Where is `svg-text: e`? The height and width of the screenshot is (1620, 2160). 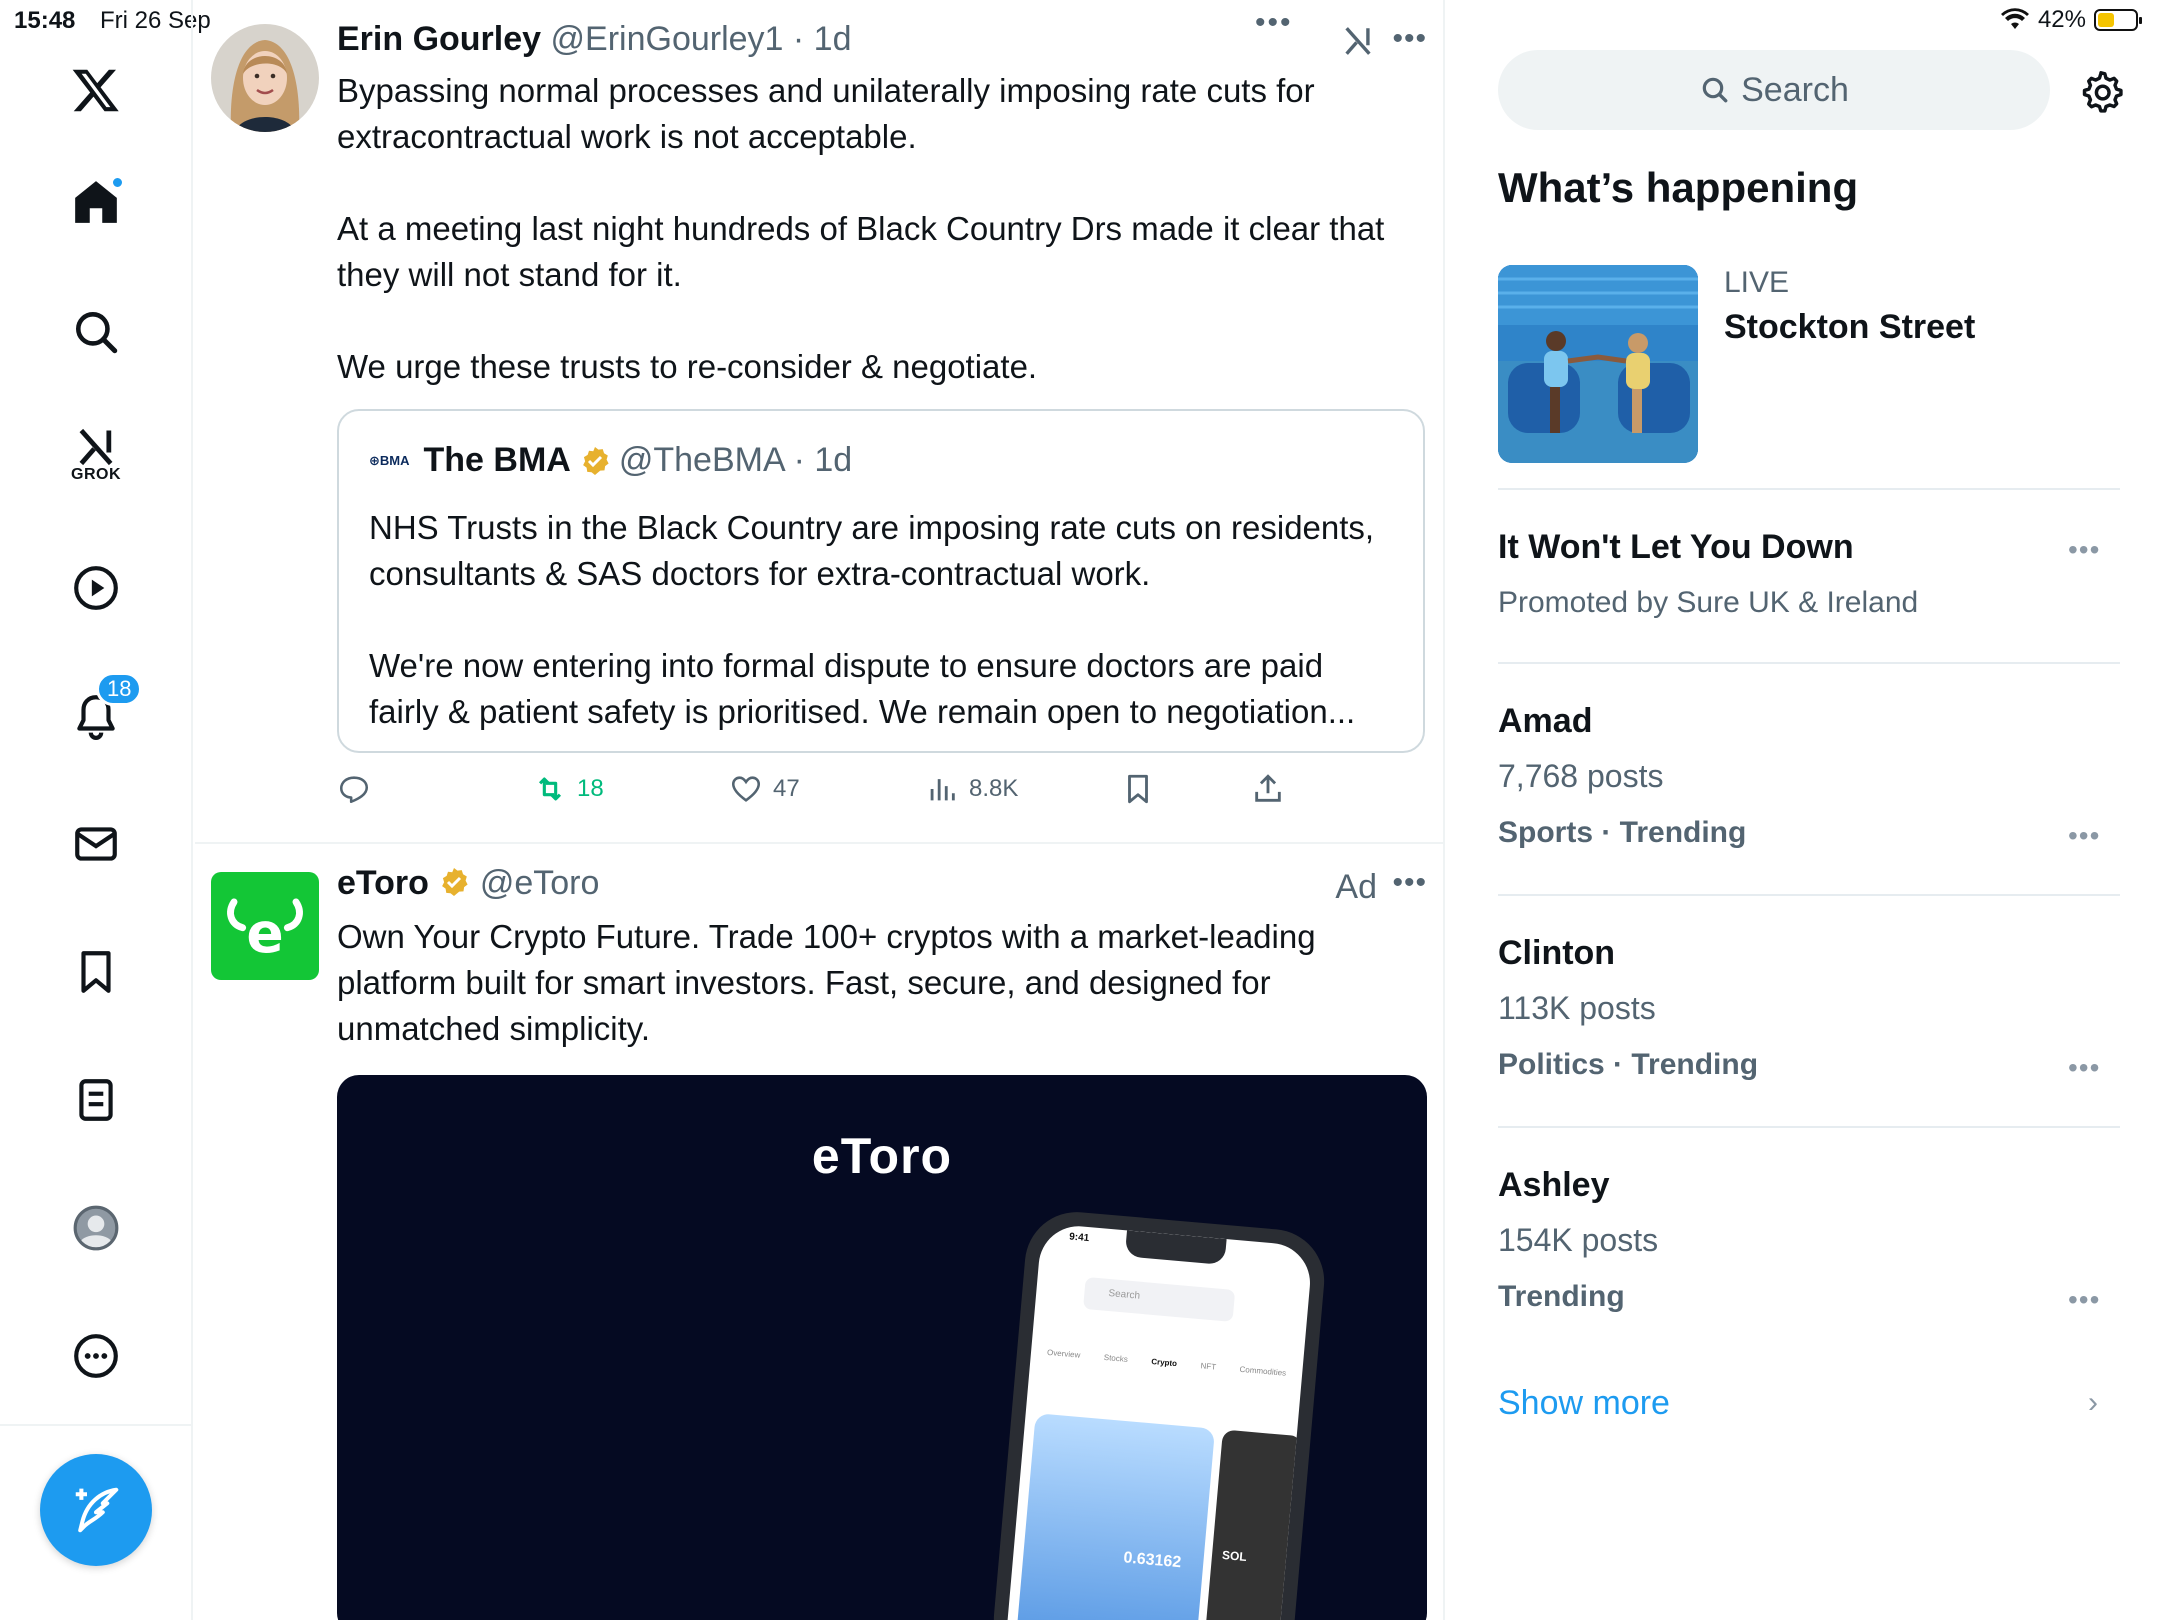
svg-text: e is located at coordinates (264, 933).